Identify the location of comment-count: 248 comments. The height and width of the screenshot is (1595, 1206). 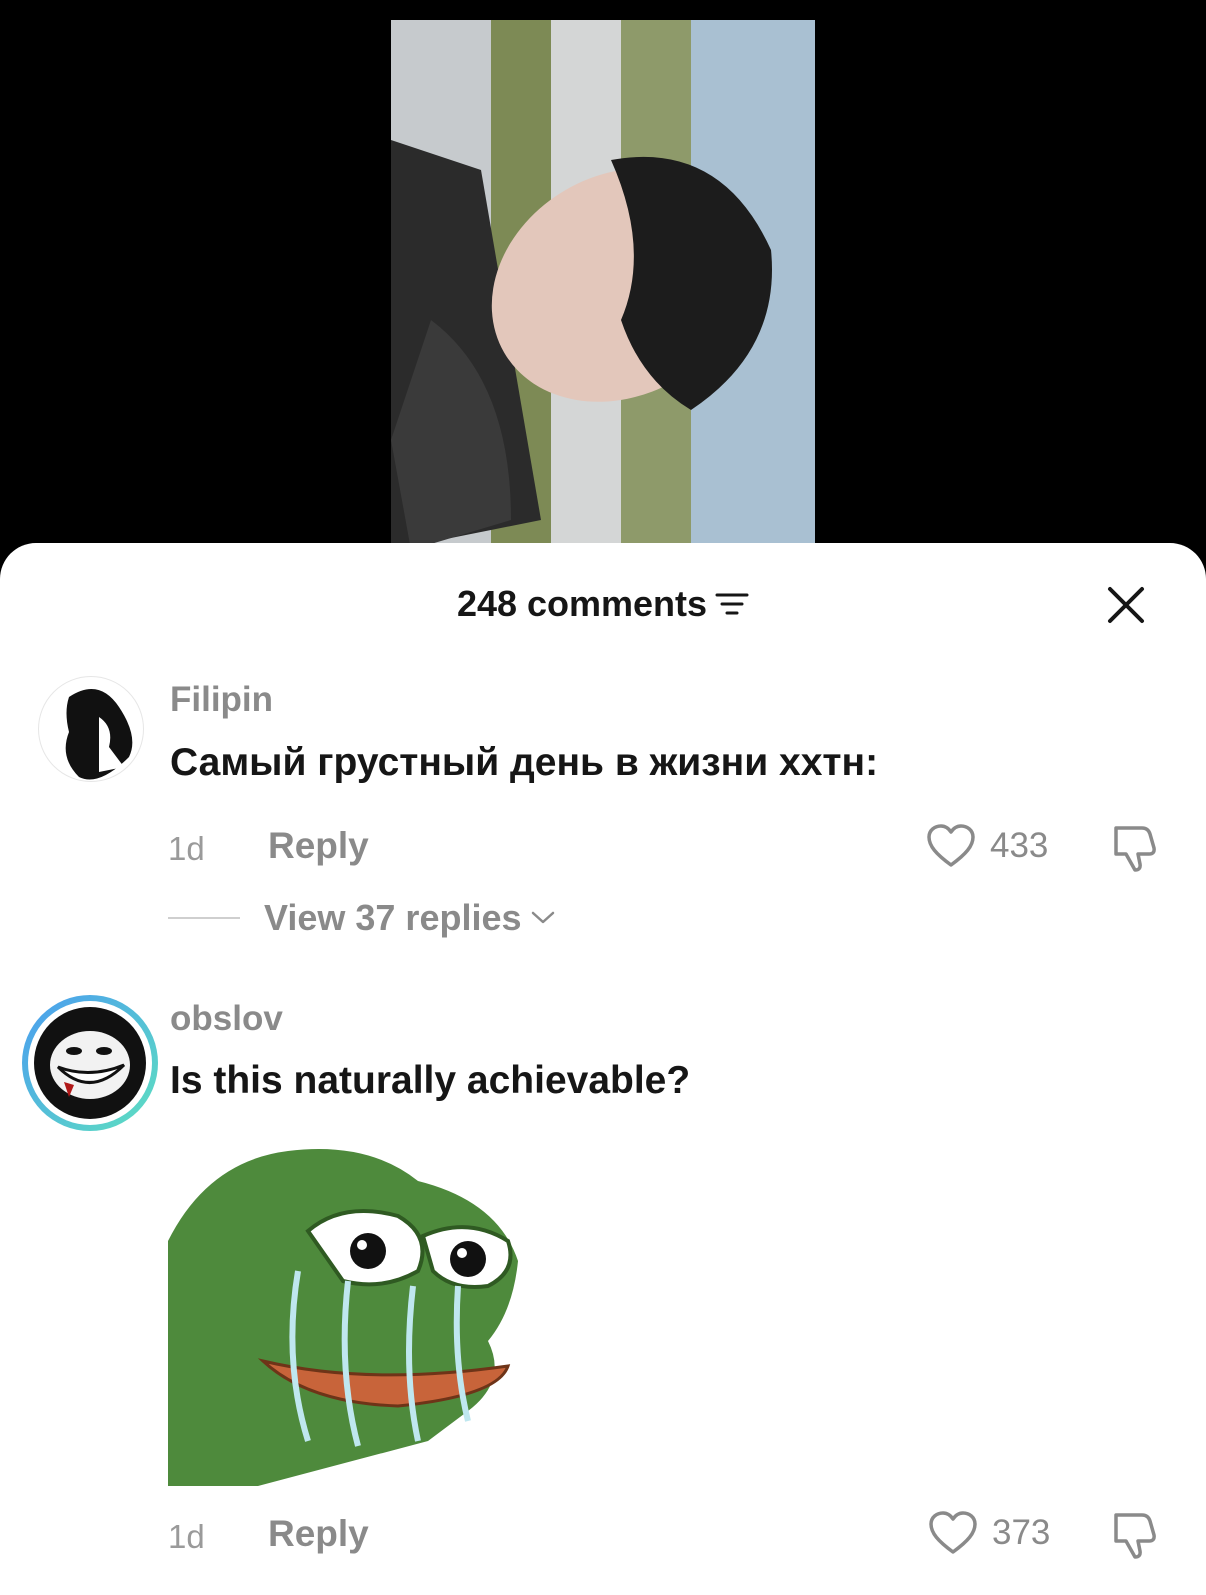
(582, 603).